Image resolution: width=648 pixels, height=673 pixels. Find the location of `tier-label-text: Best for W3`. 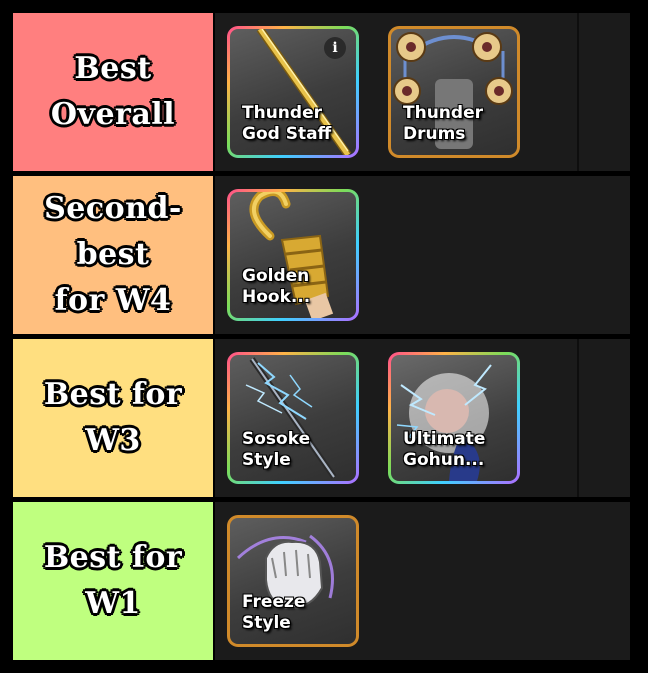

tier-label-text: Best for W3 is located at coordinates (113, 417).